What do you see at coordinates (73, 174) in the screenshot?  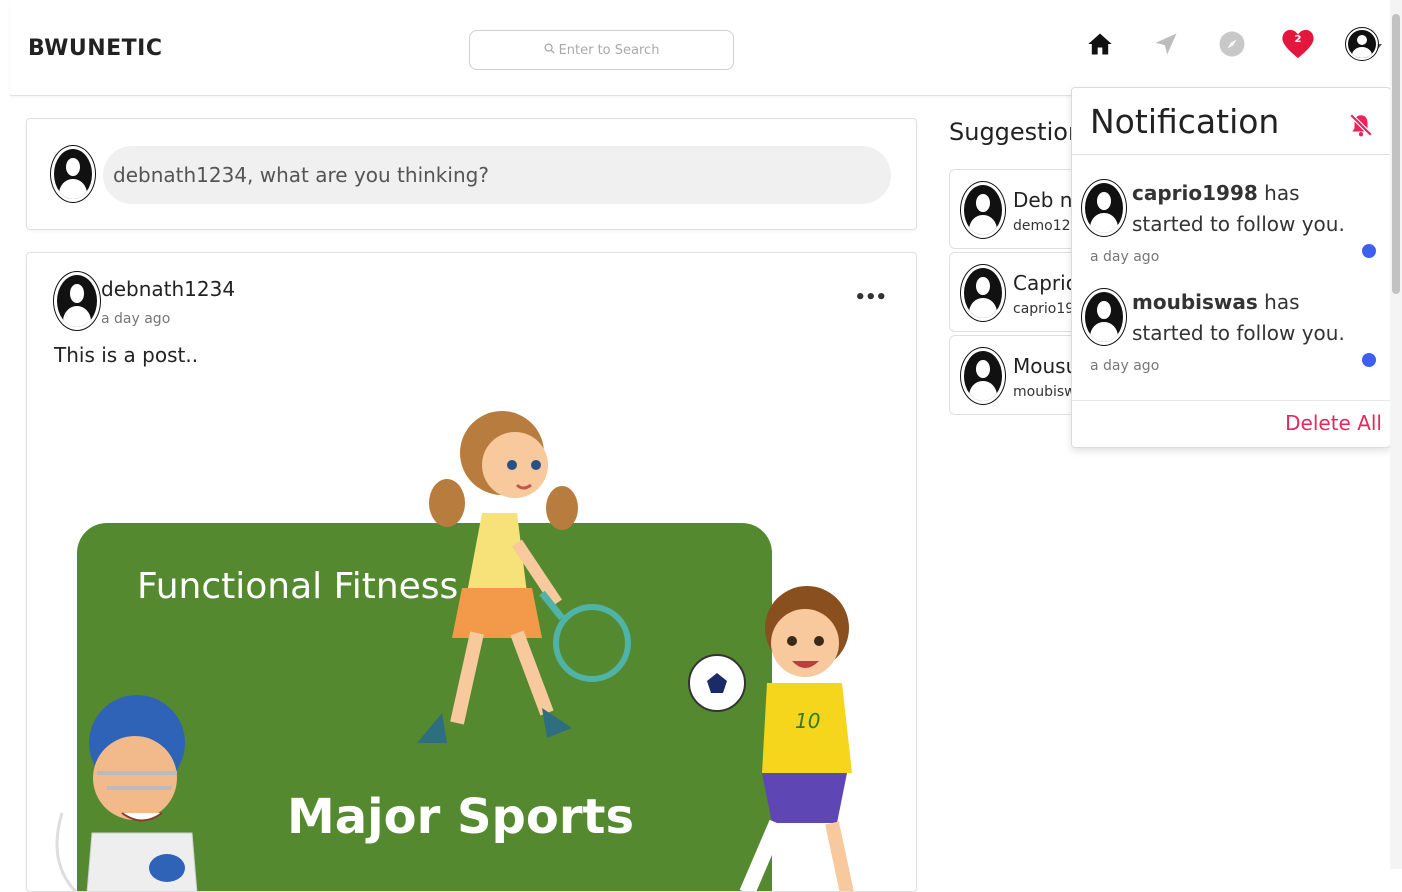 I see `avatar` at bounding box center [73, 174].